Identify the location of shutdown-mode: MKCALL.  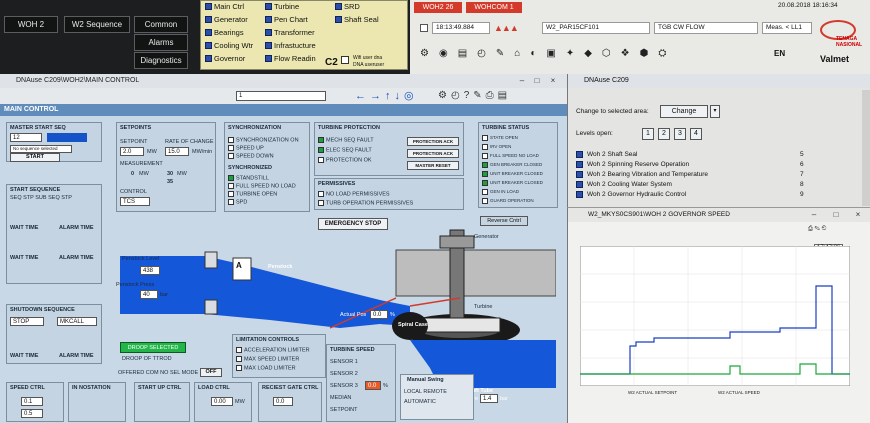
(77, 321).